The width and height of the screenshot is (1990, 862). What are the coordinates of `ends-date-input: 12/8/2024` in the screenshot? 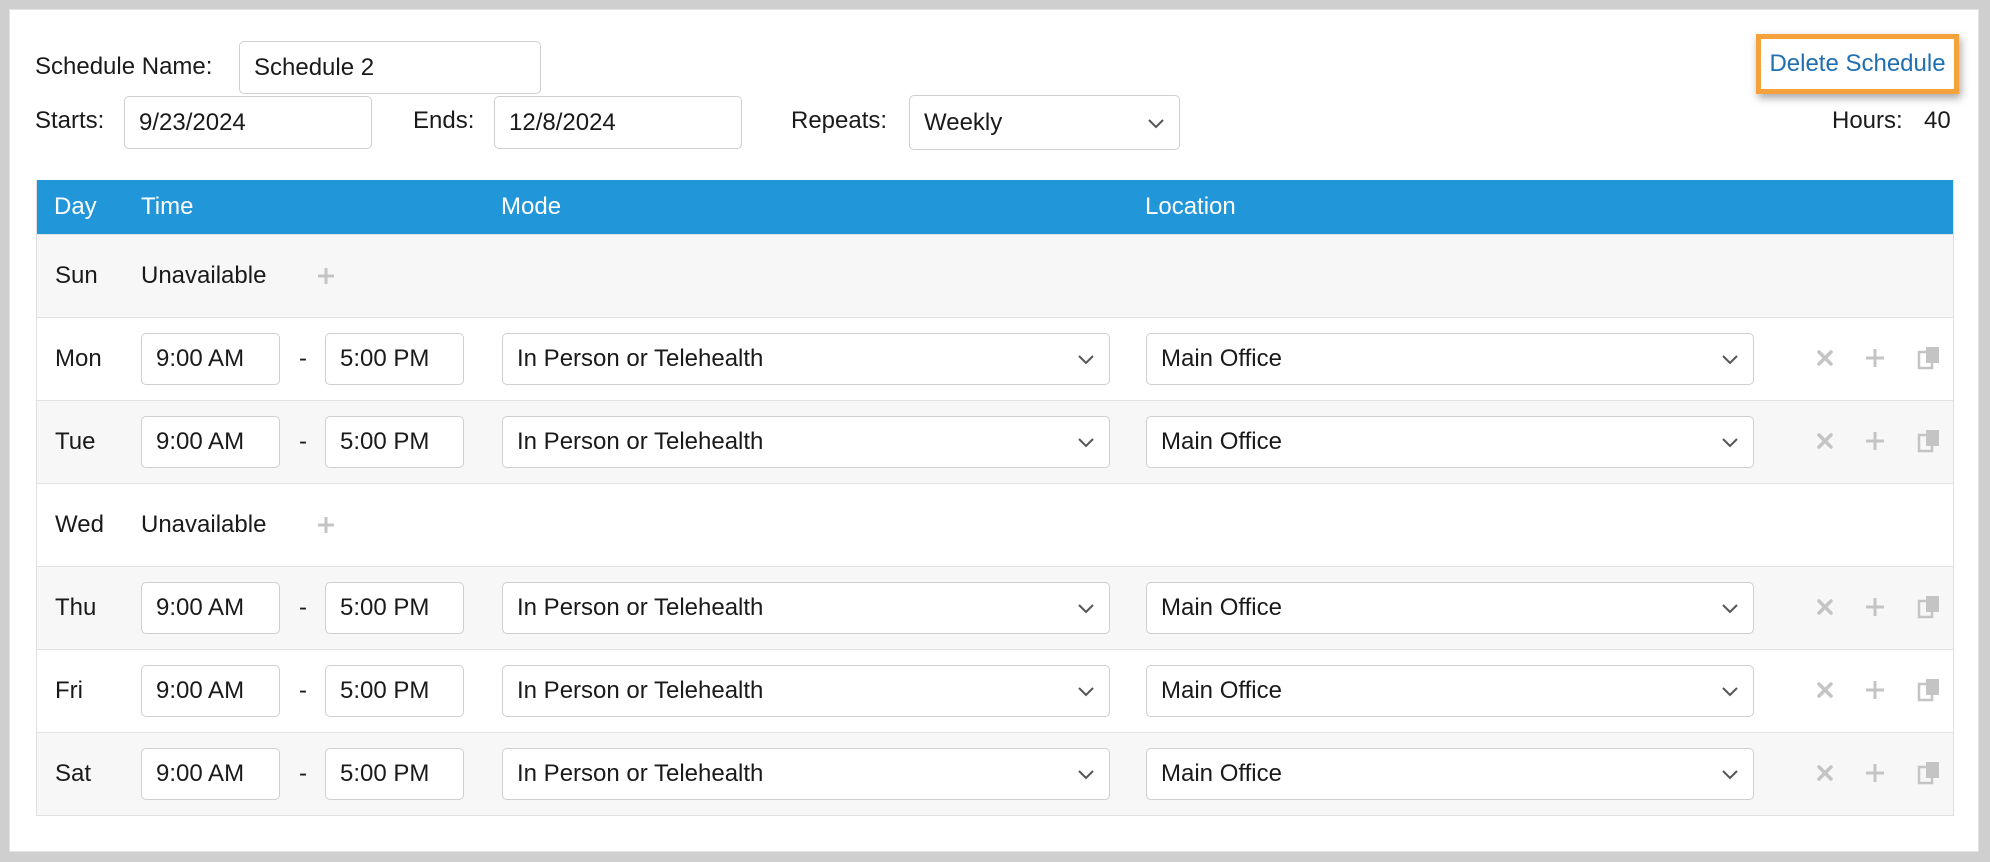 It's located at (618, 122).